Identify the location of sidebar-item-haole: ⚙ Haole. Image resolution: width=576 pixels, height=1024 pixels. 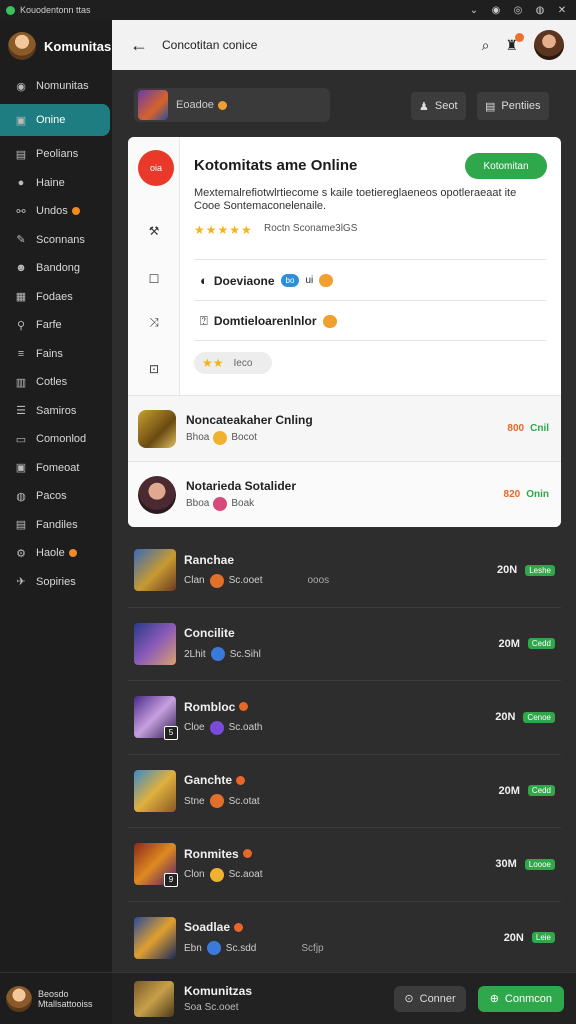
(56, 553).